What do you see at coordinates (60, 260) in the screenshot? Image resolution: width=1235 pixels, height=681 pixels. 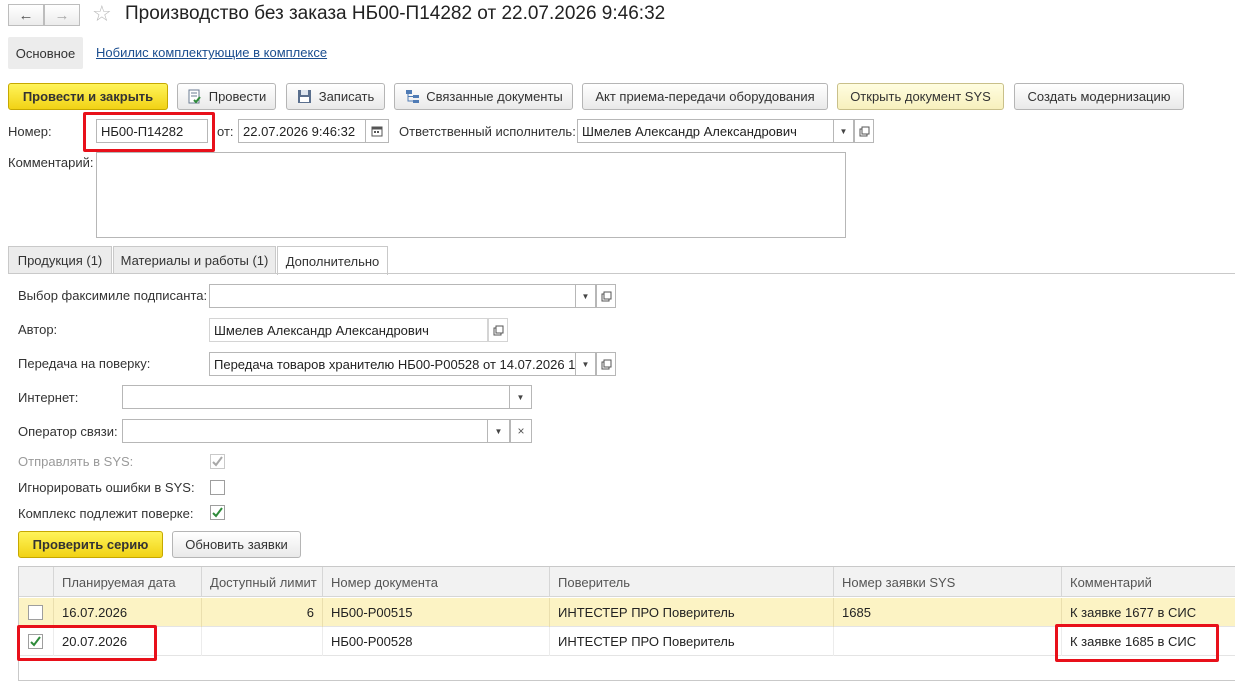 I see `tab-products: Продукция (1)` at bounding box center [60, 260].